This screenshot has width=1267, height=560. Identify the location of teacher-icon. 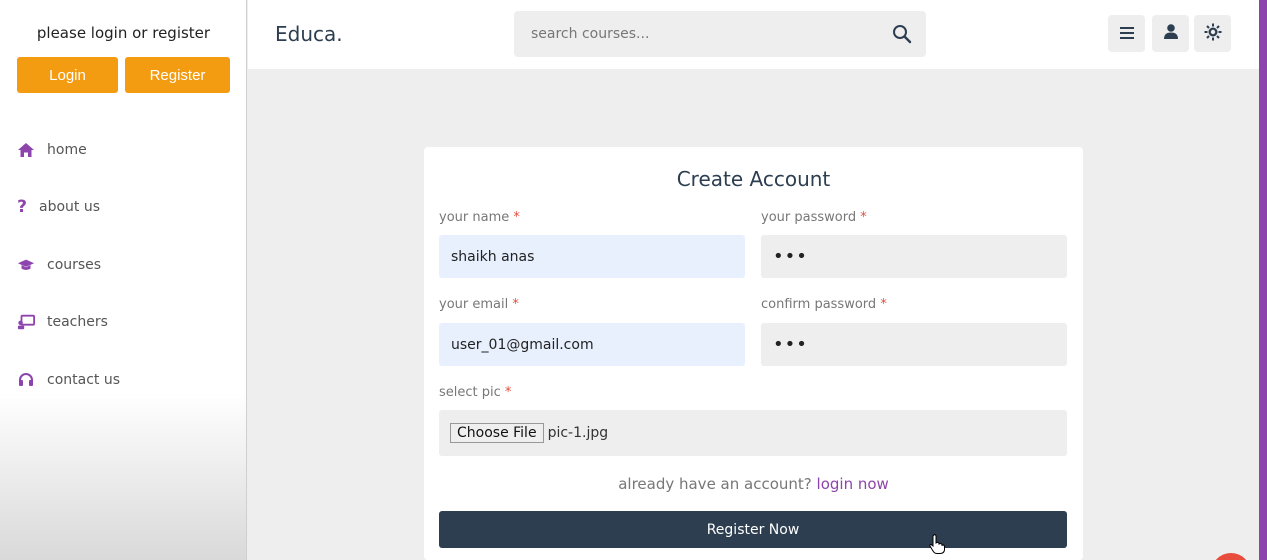
(26, 322).